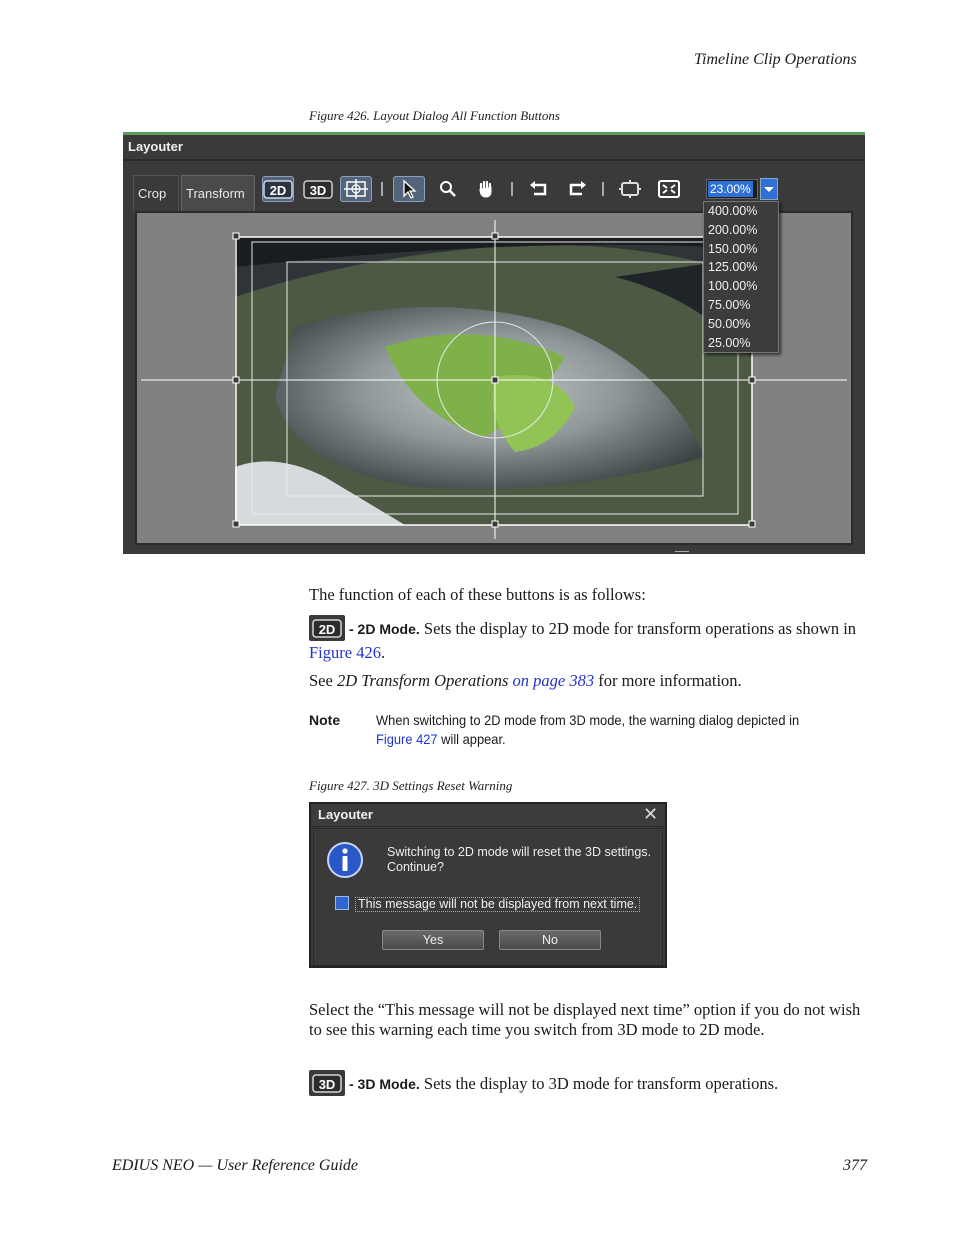  What do you see at coordinates (345, 862) in the screenshot?
I see `info-icon` at bounding box center [345, 862].